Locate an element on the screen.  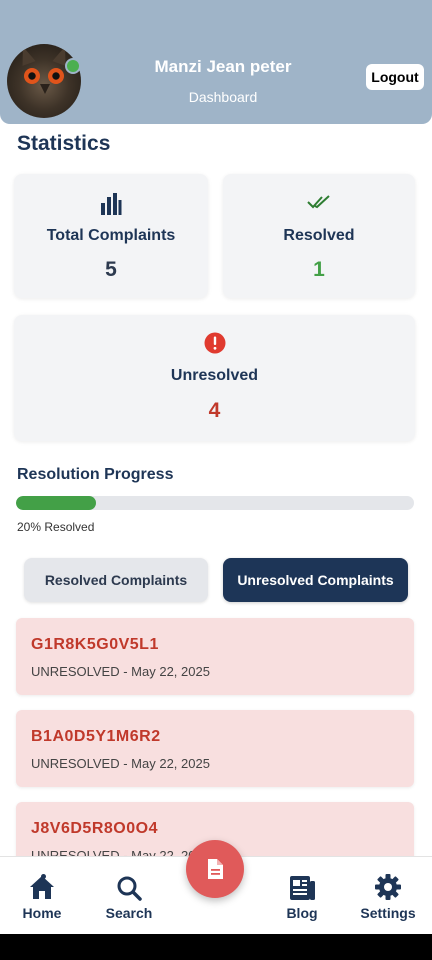
nav-label-blog: Blog is located at coordinates (302, 913).